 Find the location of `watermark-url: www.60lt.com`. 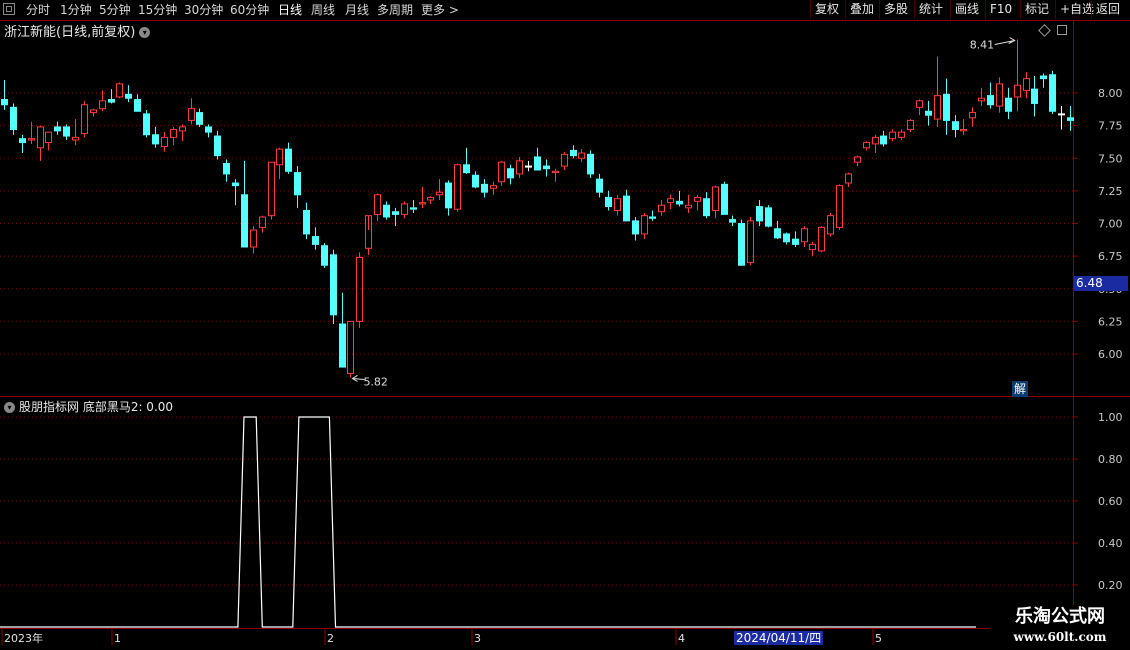

watermark-url: www.60lt.com is located at coordinates (1060, 637).